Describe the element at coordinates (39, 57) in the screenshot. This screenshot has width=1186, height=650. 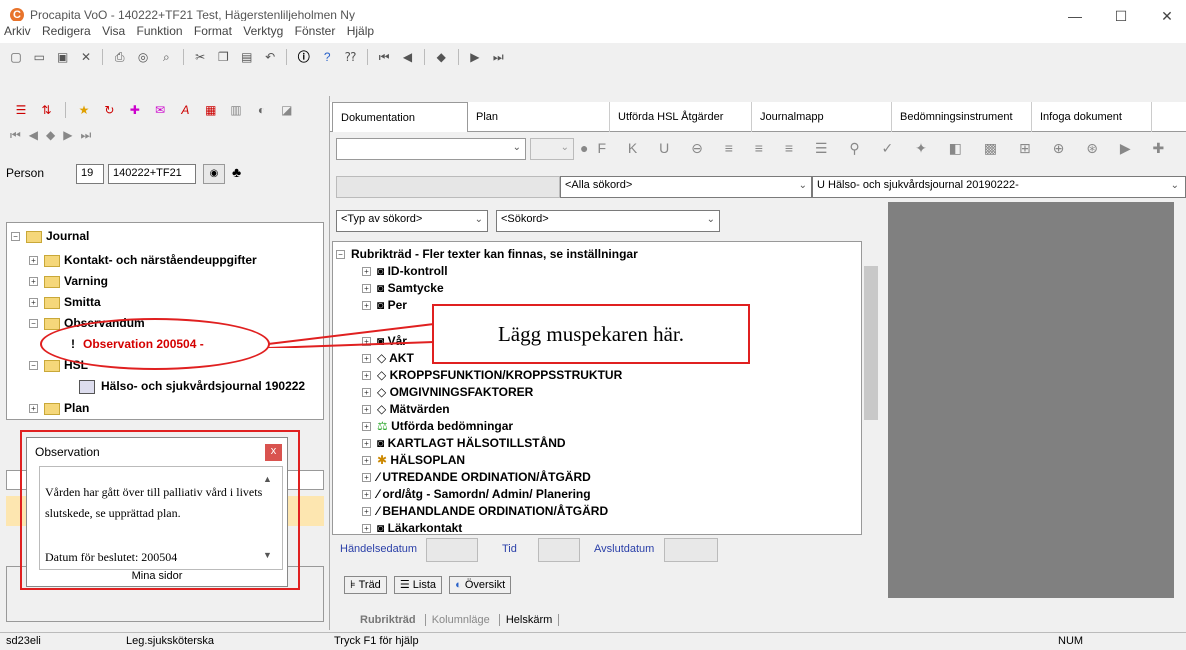
I see `open-folder-icon: ▭` at that location.